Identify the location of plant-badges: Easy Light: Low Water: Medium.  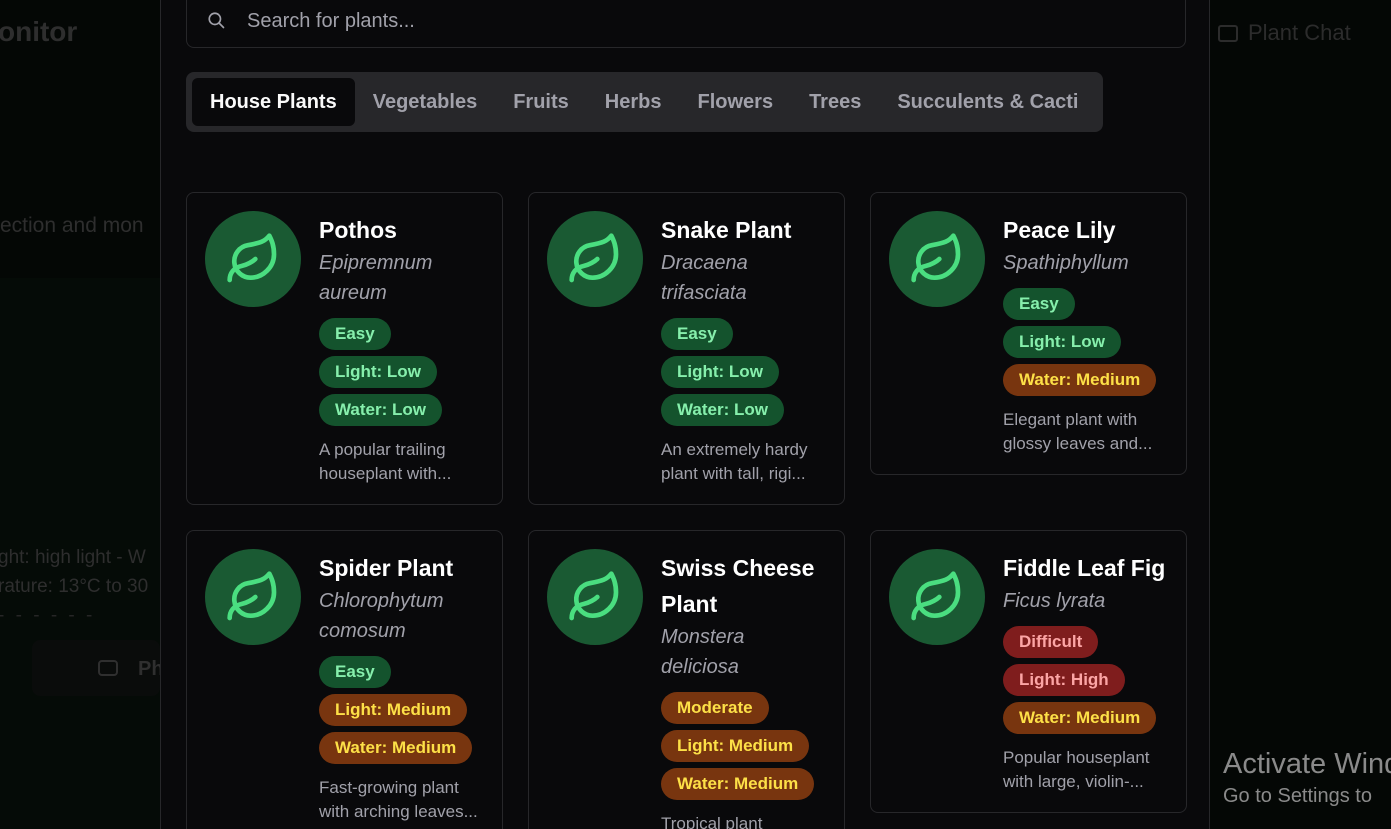
(1085, 342).